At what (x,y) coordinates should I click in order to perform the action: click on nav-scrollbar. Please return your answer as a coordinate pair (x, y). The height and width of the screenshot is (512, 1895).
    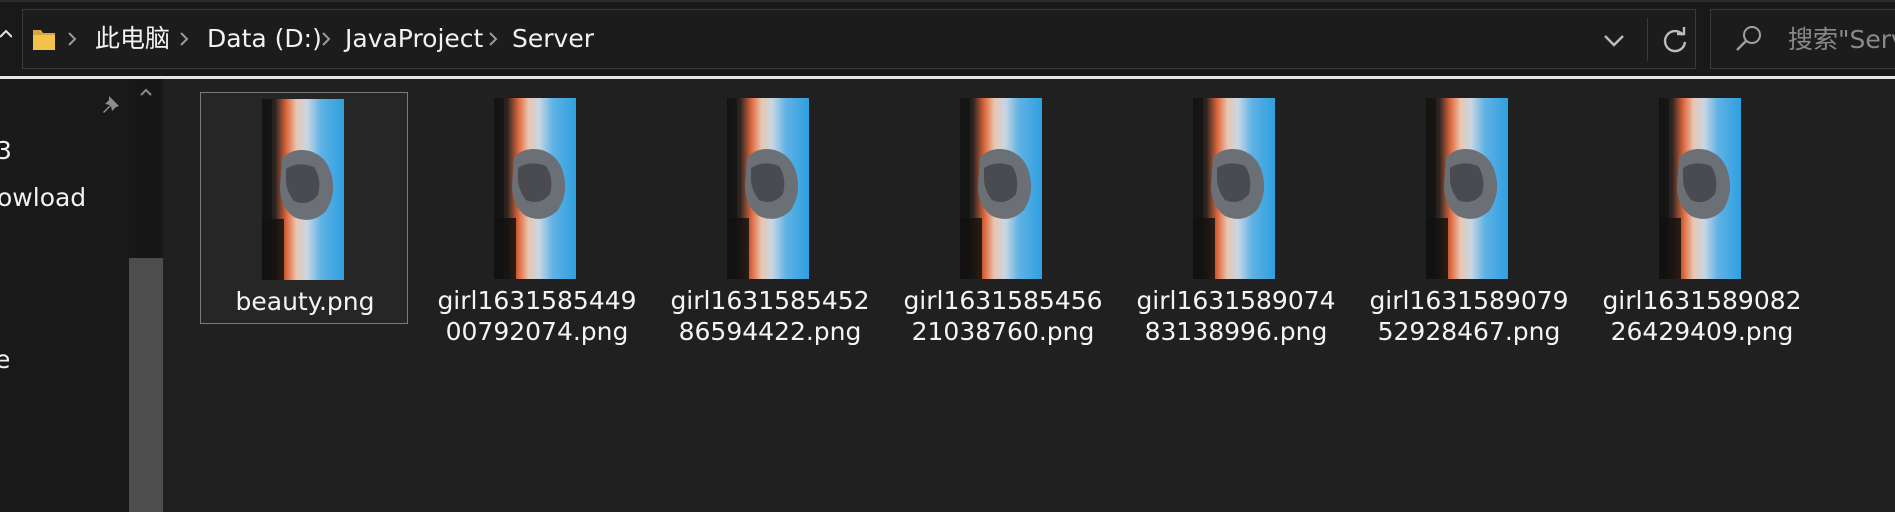
    Looking at the image, I should click on (146, 295).